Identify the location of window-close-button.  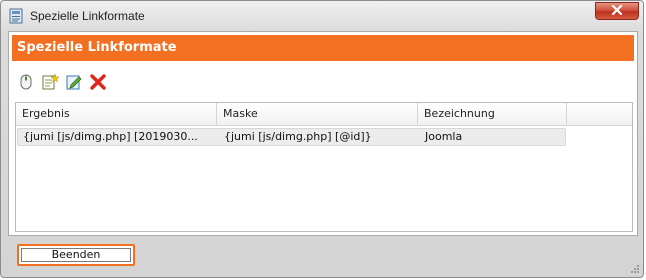
(617, 11).